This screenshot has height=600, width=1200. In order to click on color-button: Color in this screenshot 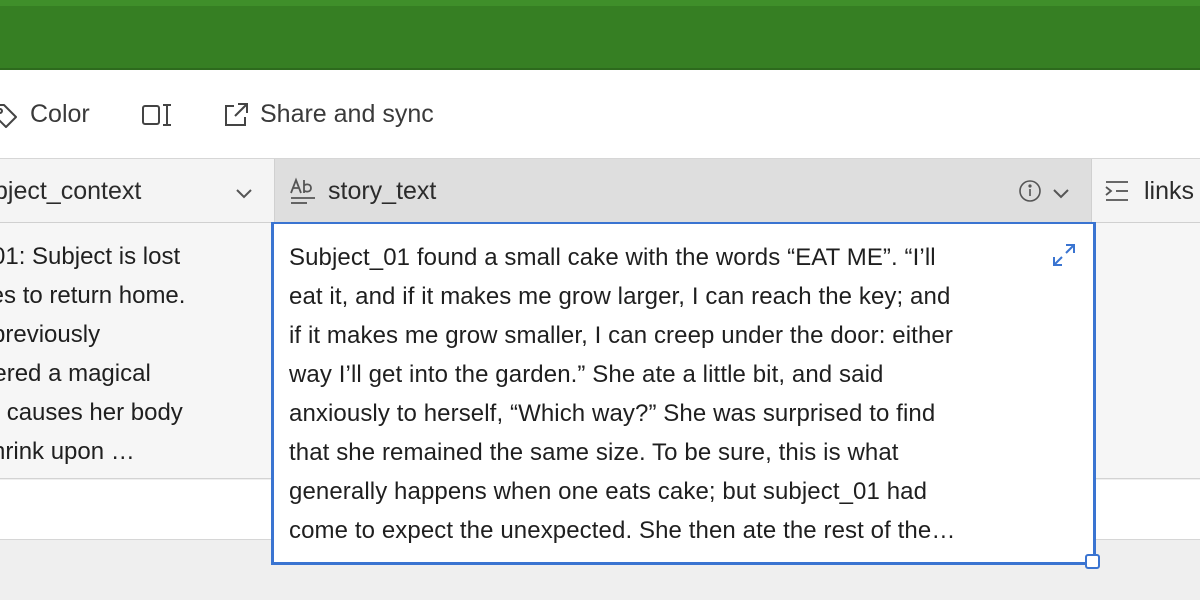, I will do `click(45, 114)`.